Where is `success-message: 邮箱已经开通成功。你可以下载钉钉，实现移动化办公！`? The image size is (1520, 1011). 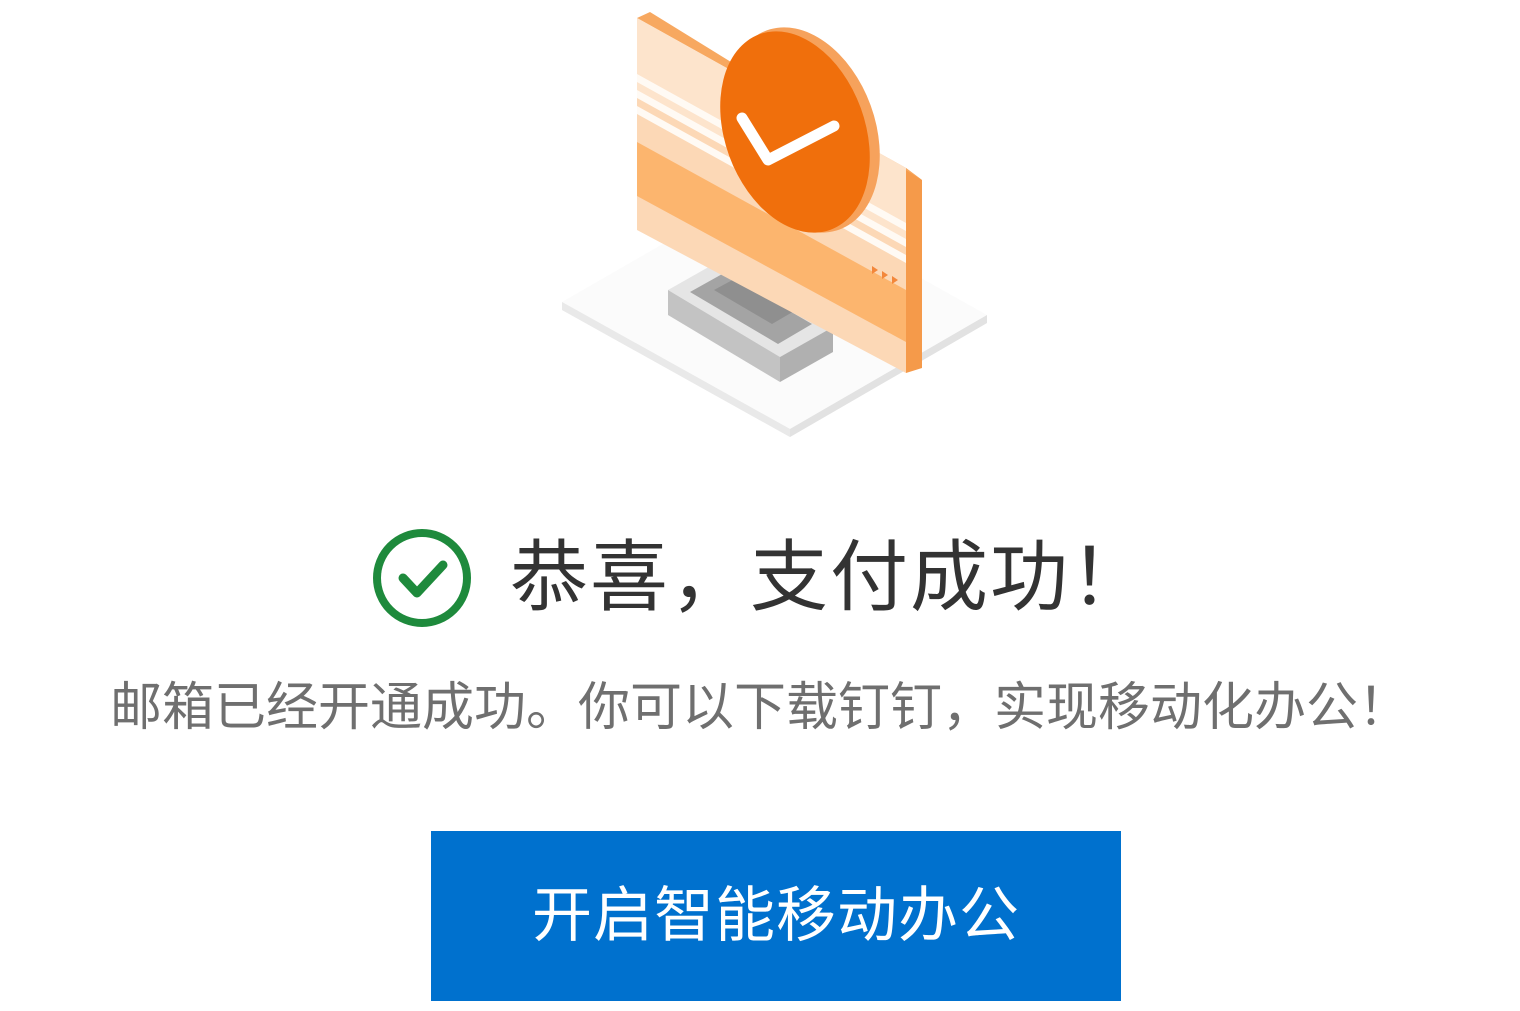 success-message: 邮箱已经开通成功。你可以下载钉钉，实现移动化办公！ is located at coordinates (759, 708).